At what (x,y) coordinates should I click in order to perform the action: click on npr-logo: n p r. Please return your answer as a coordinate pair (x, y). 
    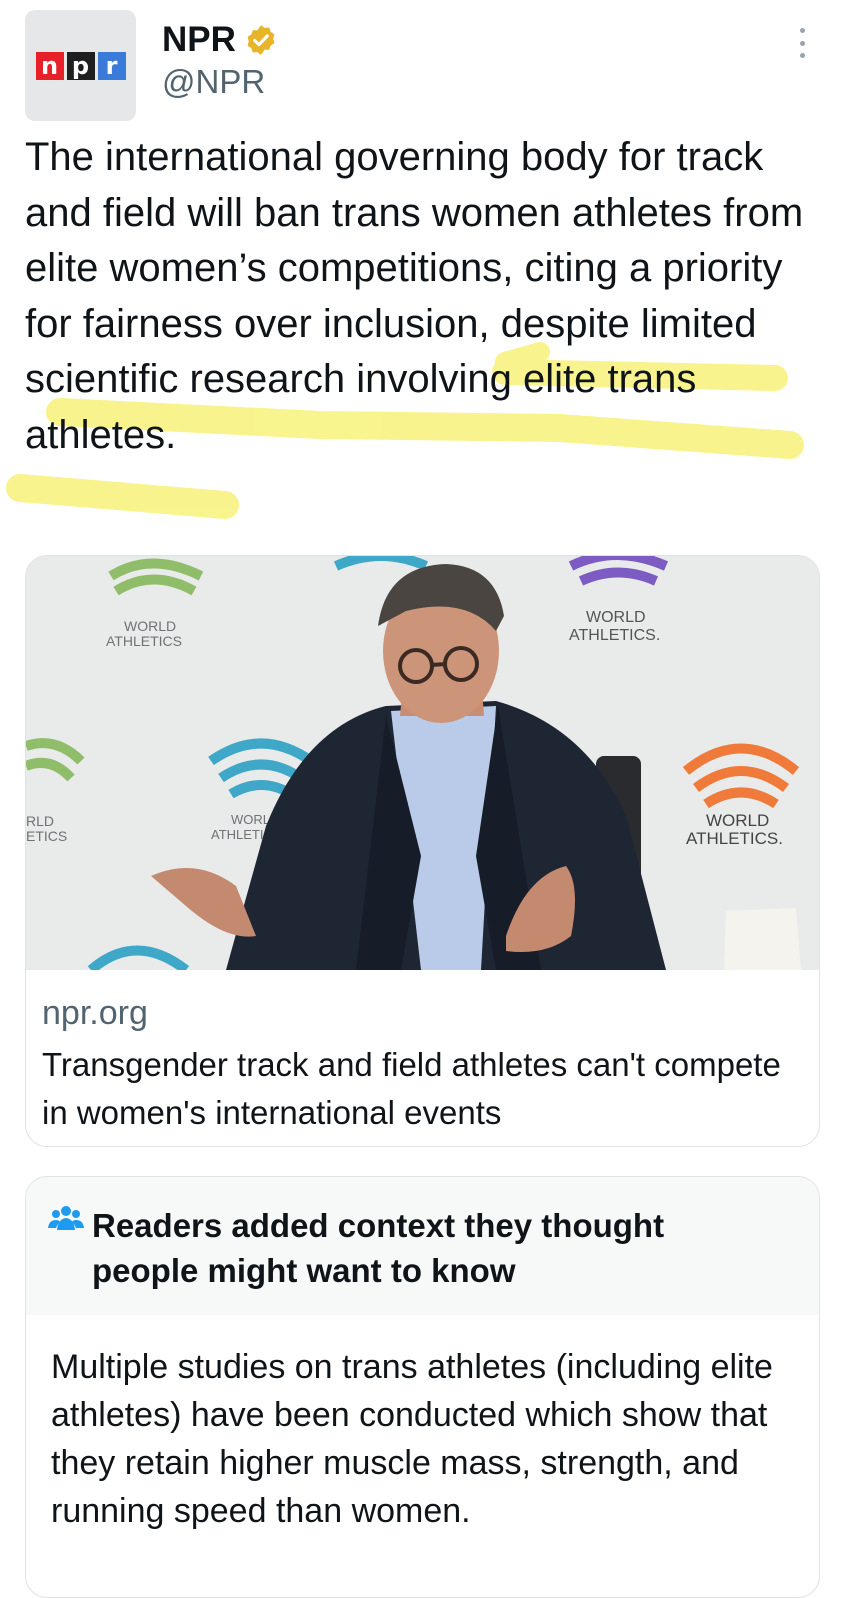
    Looking at the image, I should click on (80, 65).